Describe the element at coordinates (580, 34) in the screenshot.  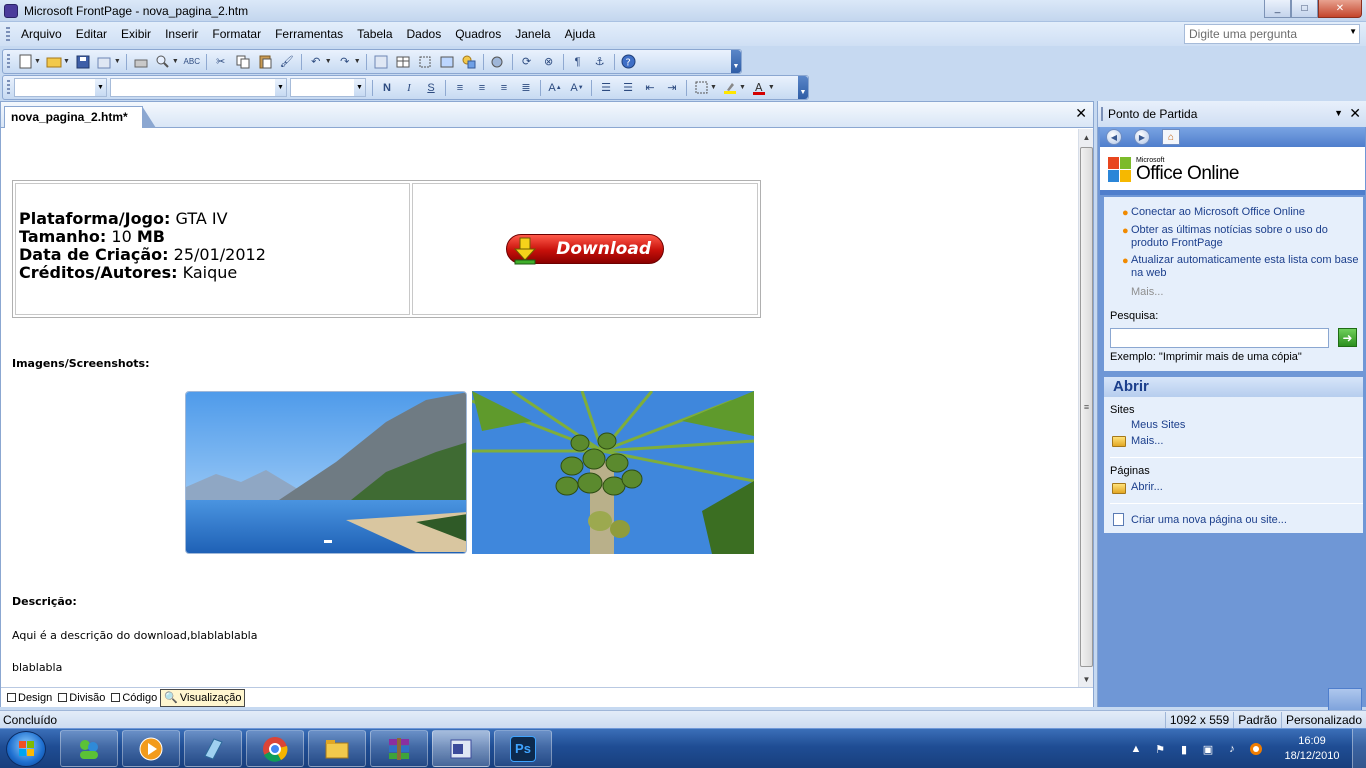
I see `menu-ajuda: Ajuda` at that location.